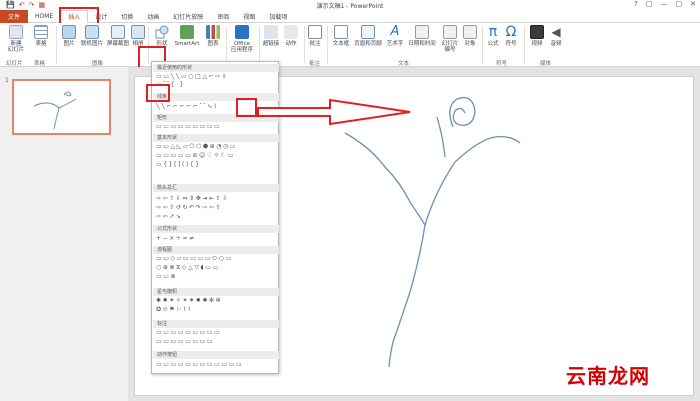 Image resolution: width=700 pixels, height=401 pixels. Describe the element at coordinates (608, 376) in the screenshot. I see `watermark: 云南龙网` at that location.